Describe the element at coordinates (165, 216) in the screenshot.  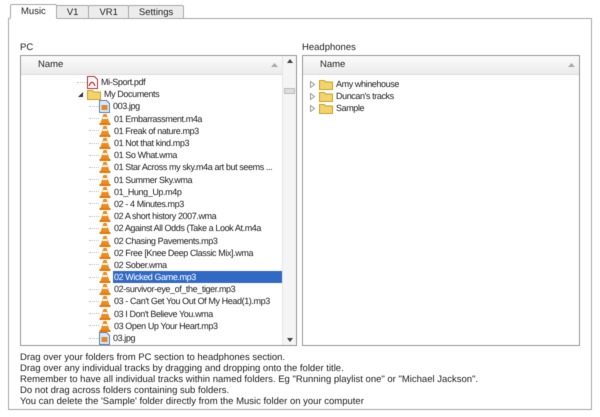
I see `tree-item: 02 A short history 2007.wma` at that location.